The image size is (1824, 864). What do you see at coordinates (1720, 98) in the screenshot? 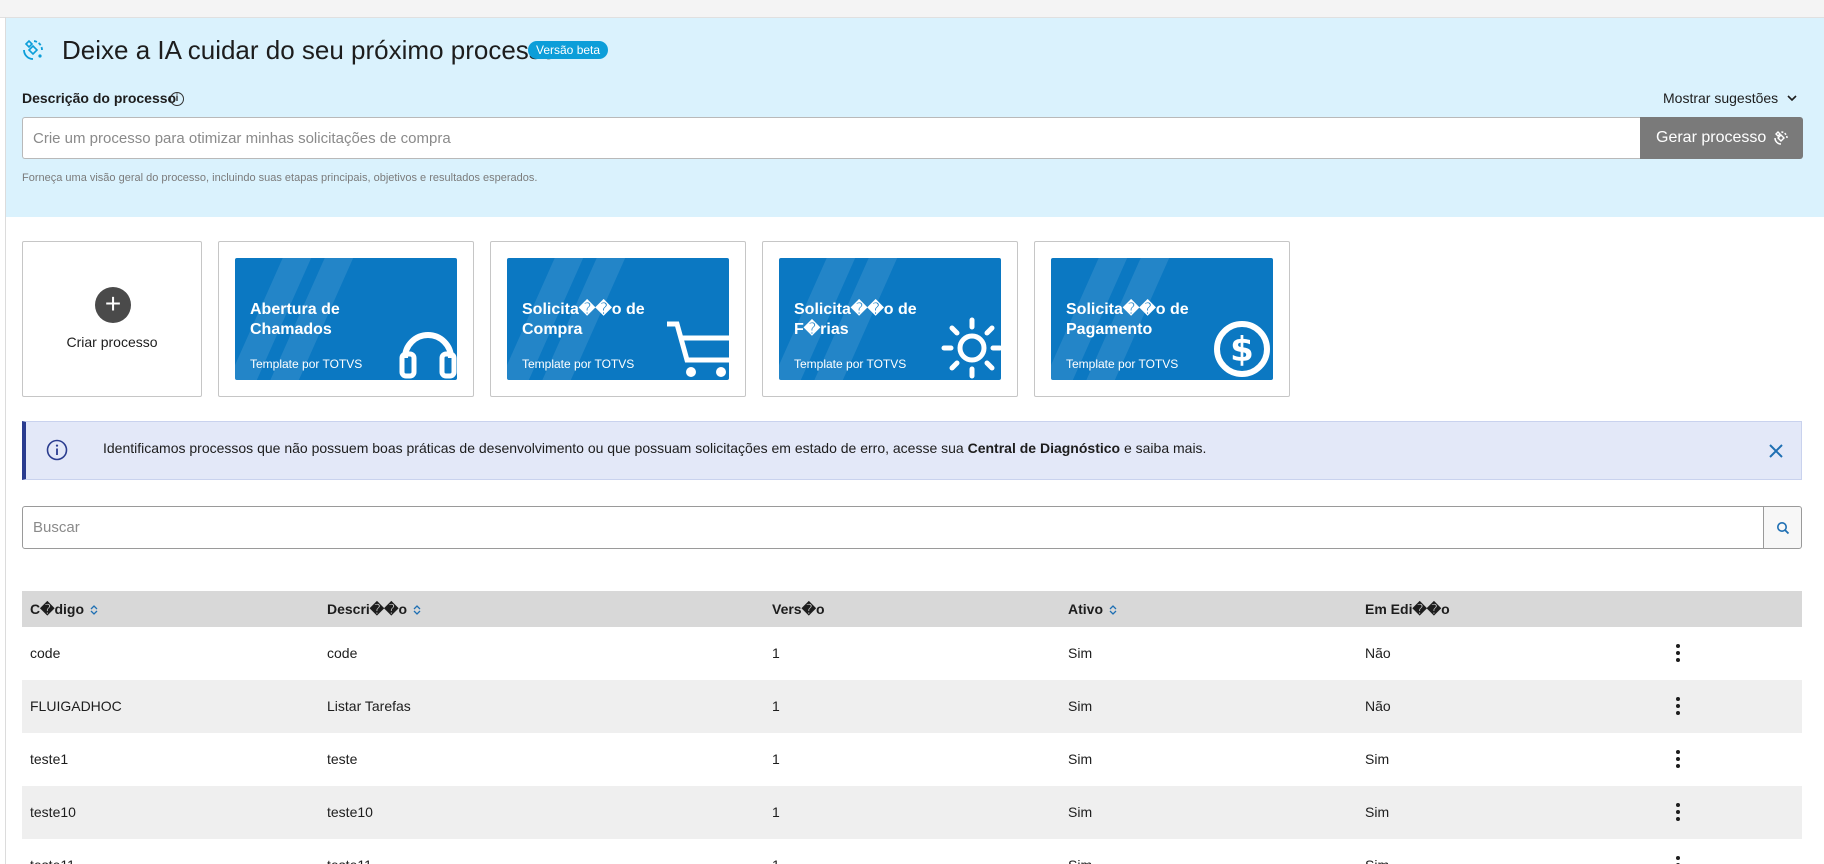
I see `show-suggestions-toggle: Mostrar sugestões` at bounding box center [1720, 98].